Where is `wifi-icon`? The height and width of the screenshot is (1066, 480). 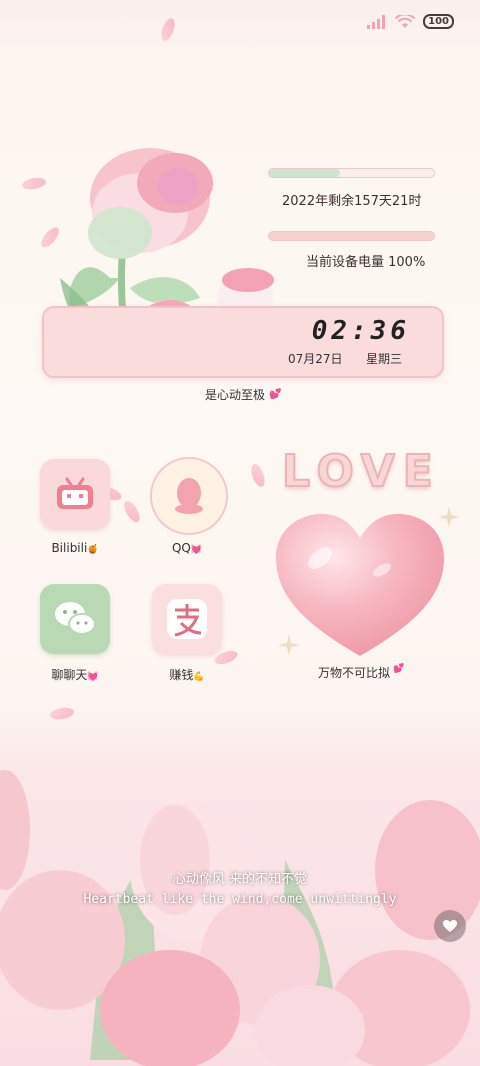
wifi-icon is located at coordinates (405, 21).